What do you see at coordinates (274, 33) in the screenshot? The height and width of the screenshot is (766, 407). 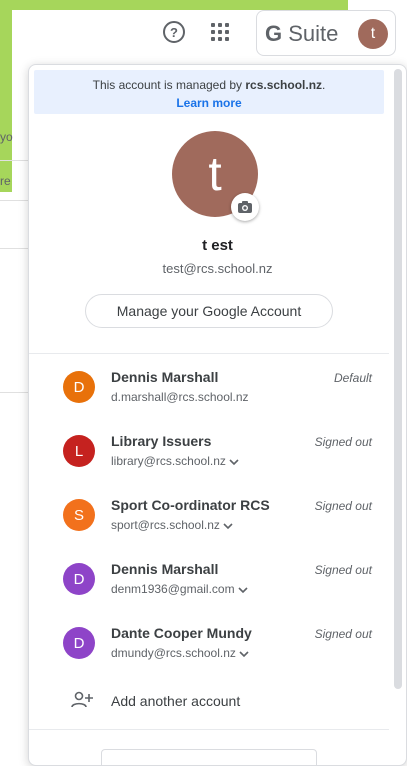 I see `gsuite-logo-g: G` at bounding box center [274, 33].